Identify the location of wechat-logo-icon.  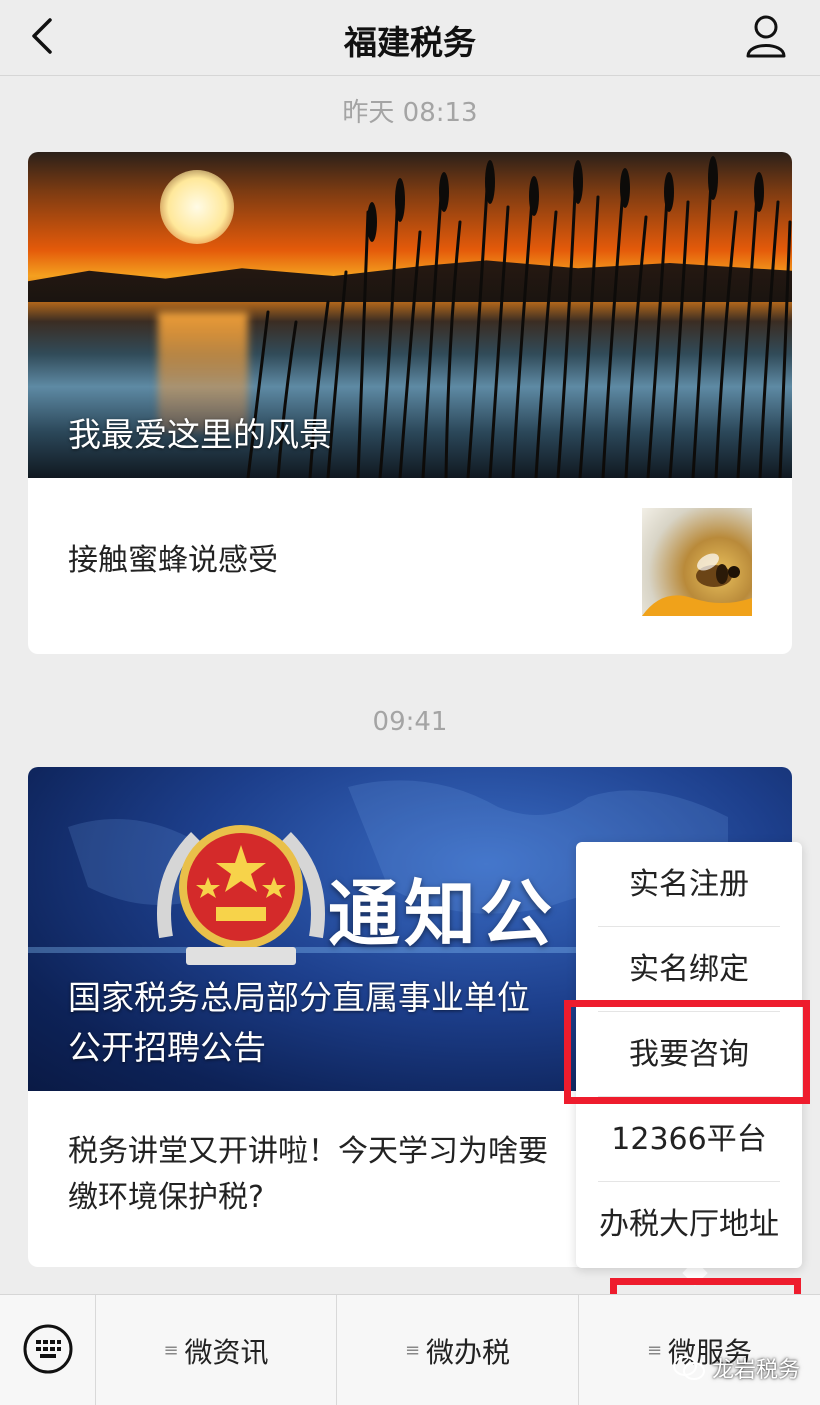
(689, 1368).